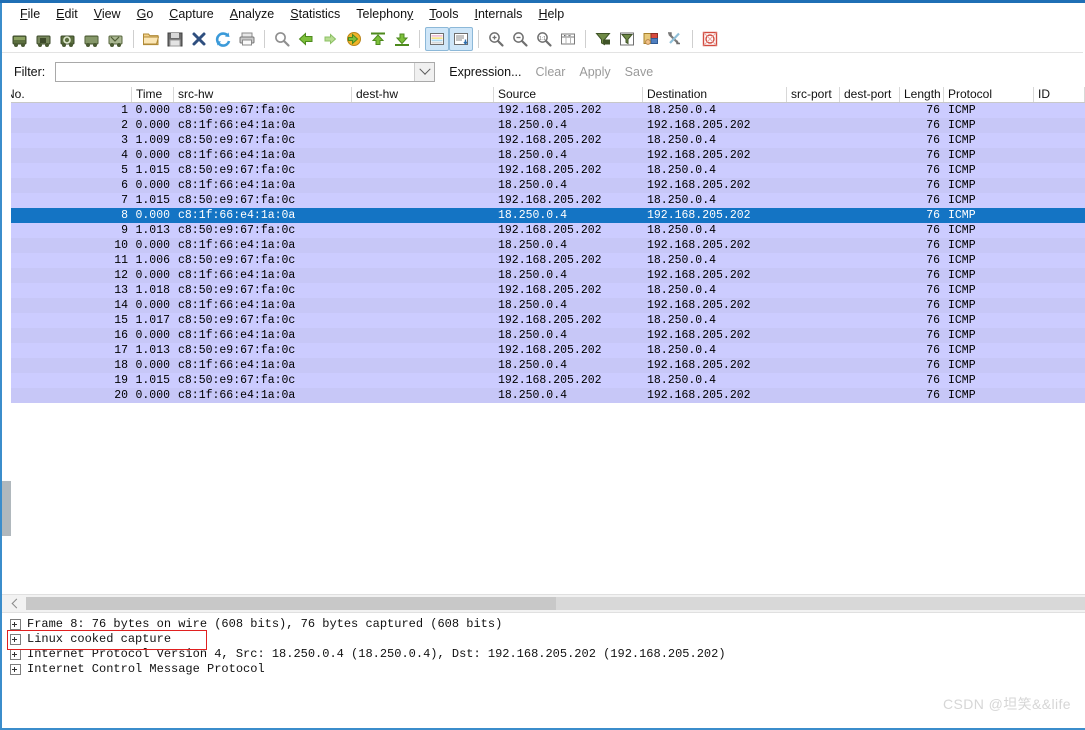 Image resolution: width=1085 pixels, height=730 pixels. I want to click on filter-clear-button: Clear, so click(551, 72).